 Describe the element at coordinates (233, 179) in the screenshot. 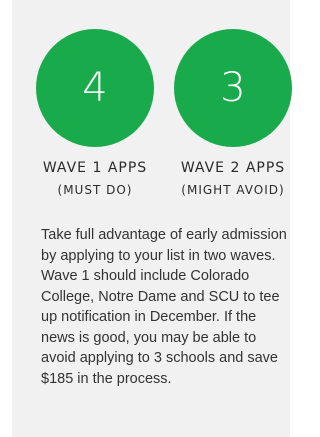

I see `wave-2-caption: WAVE 2 APPS (MIGHT AVOID)` at that location.